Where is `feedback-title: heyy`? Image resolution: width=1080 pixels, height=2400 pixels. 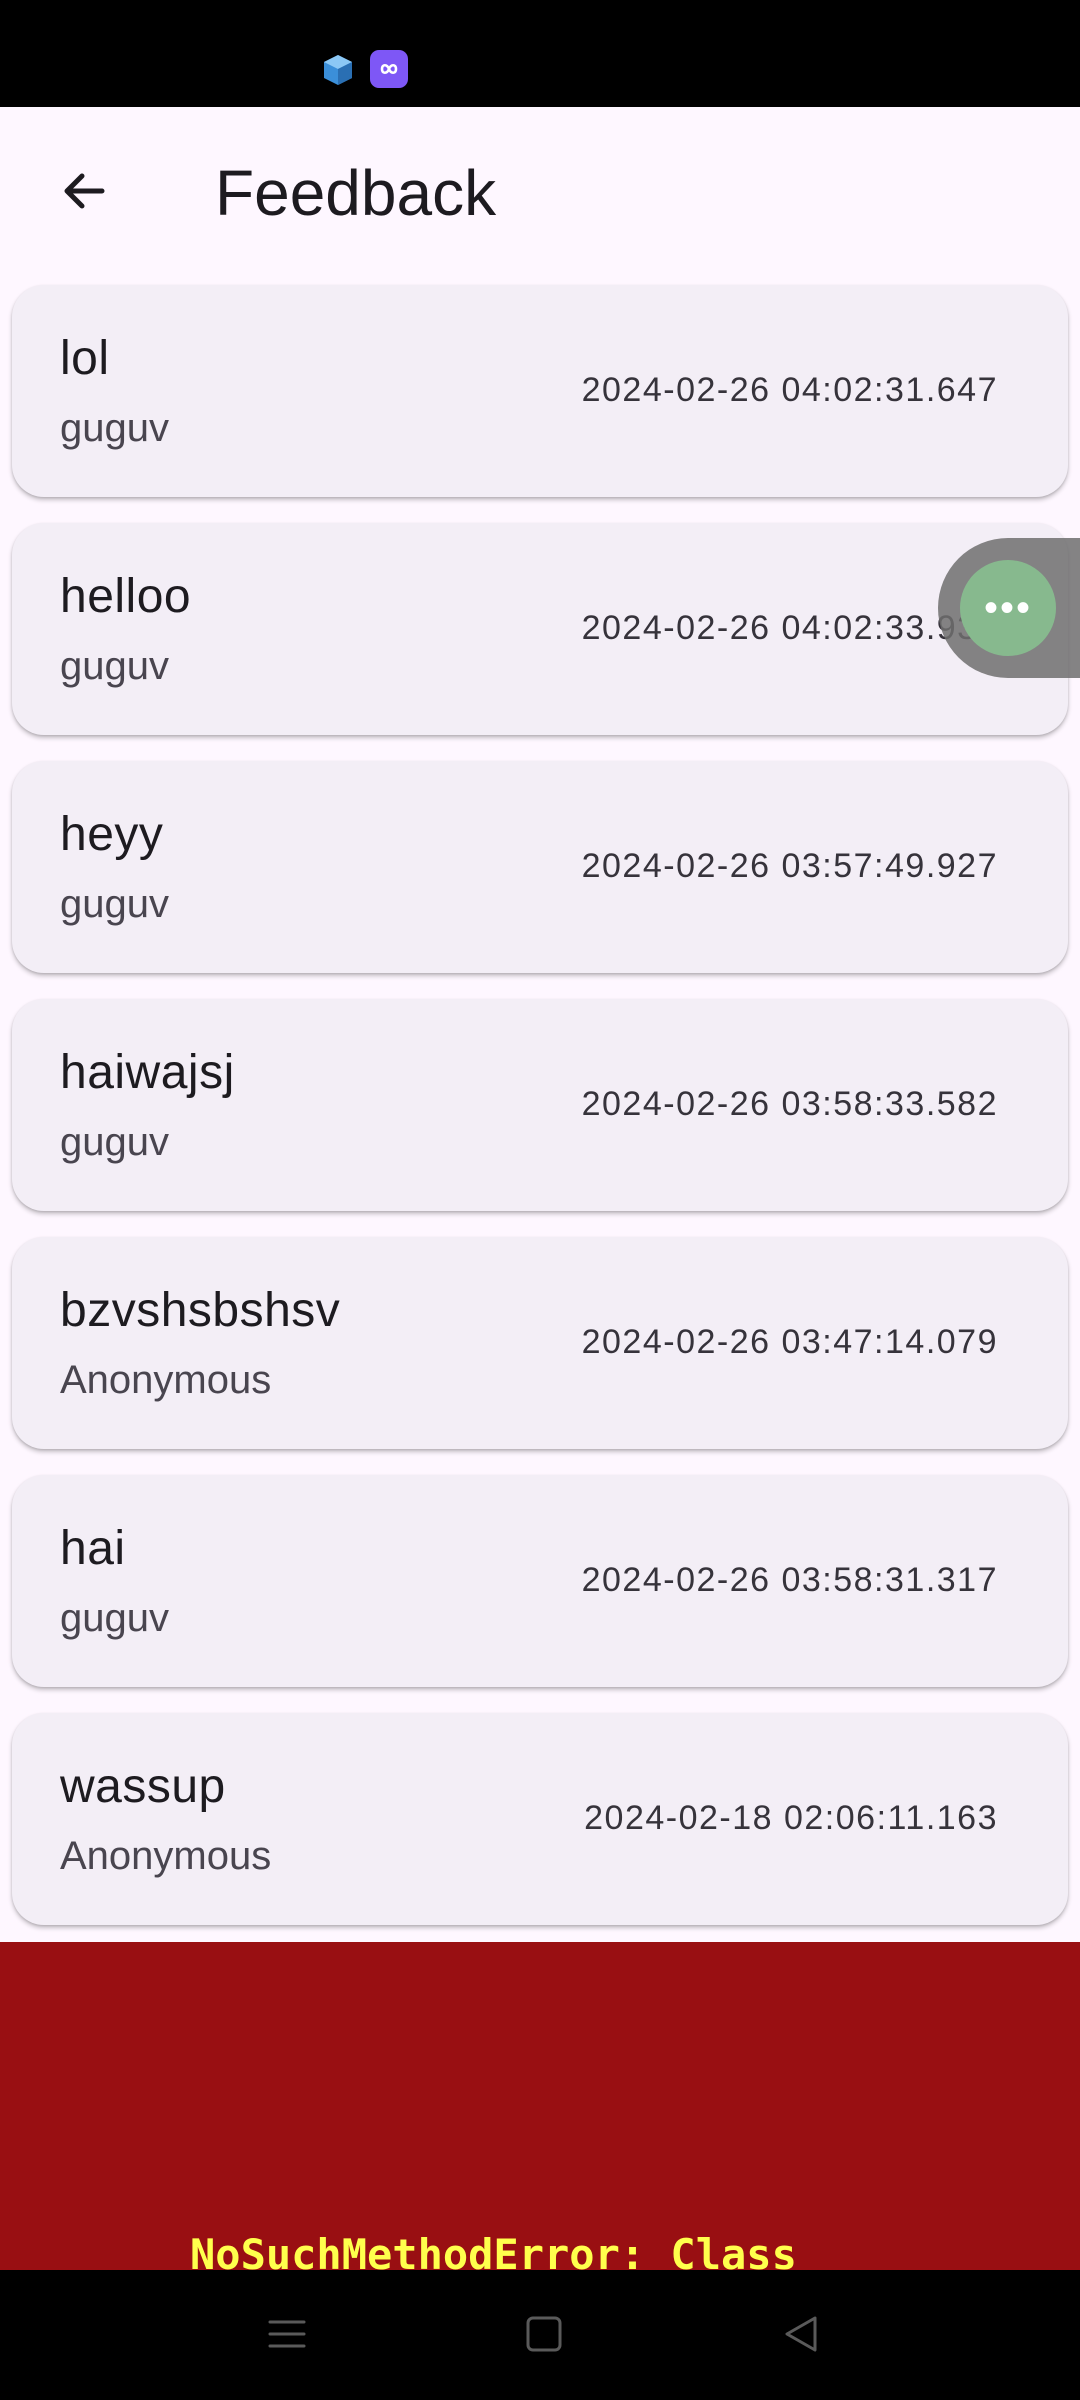 feedback-title: heyy is located at coordinates (112, 834).